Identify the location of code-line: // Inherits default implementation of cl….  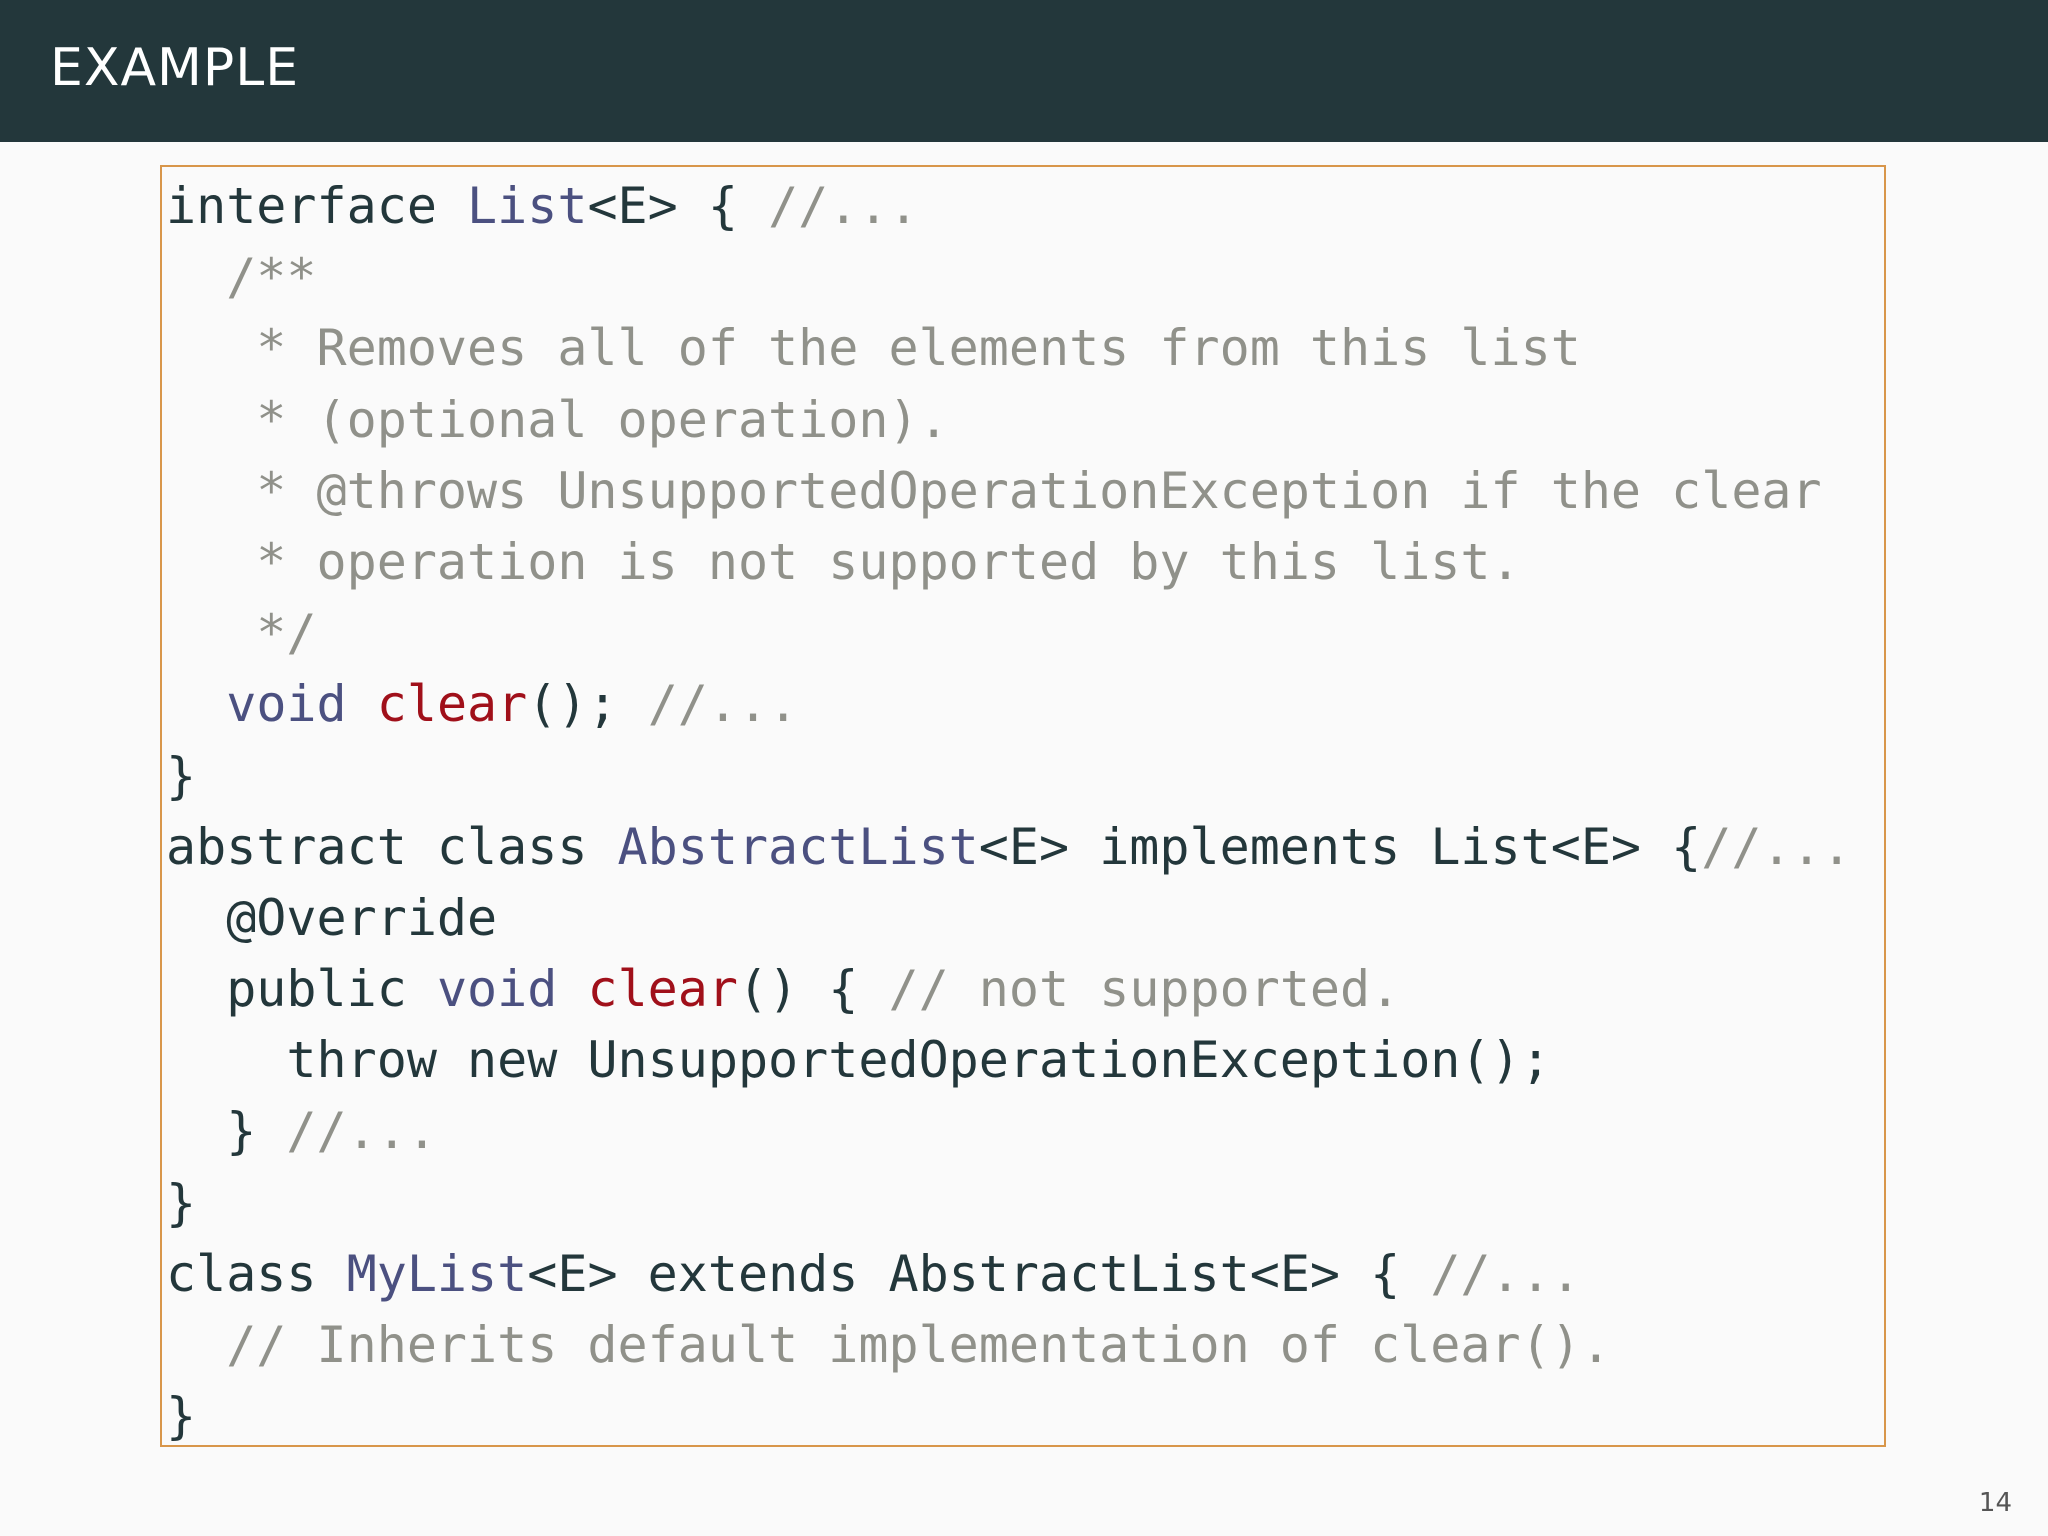
(1009, 1345).